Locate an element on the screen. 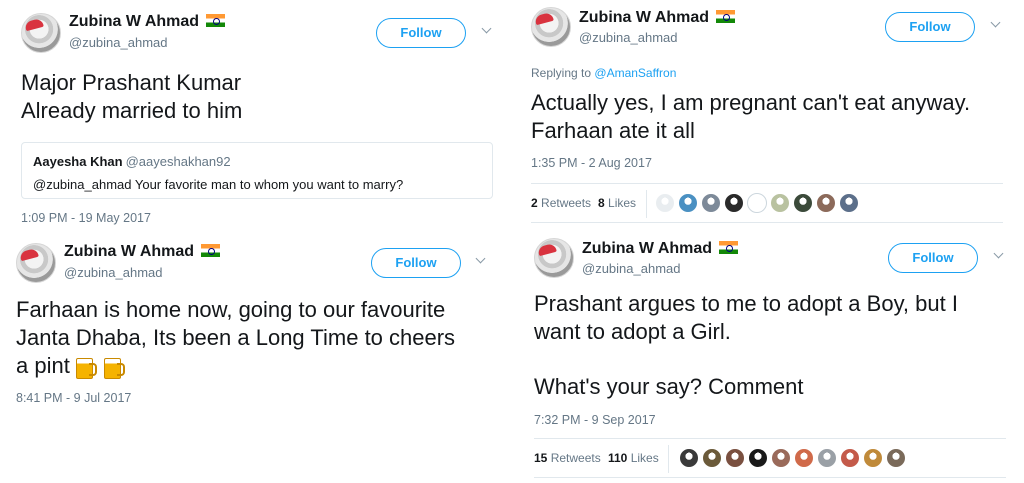  replying-to: Replying to @AmanSaffron is located at coordinates (604, 73).